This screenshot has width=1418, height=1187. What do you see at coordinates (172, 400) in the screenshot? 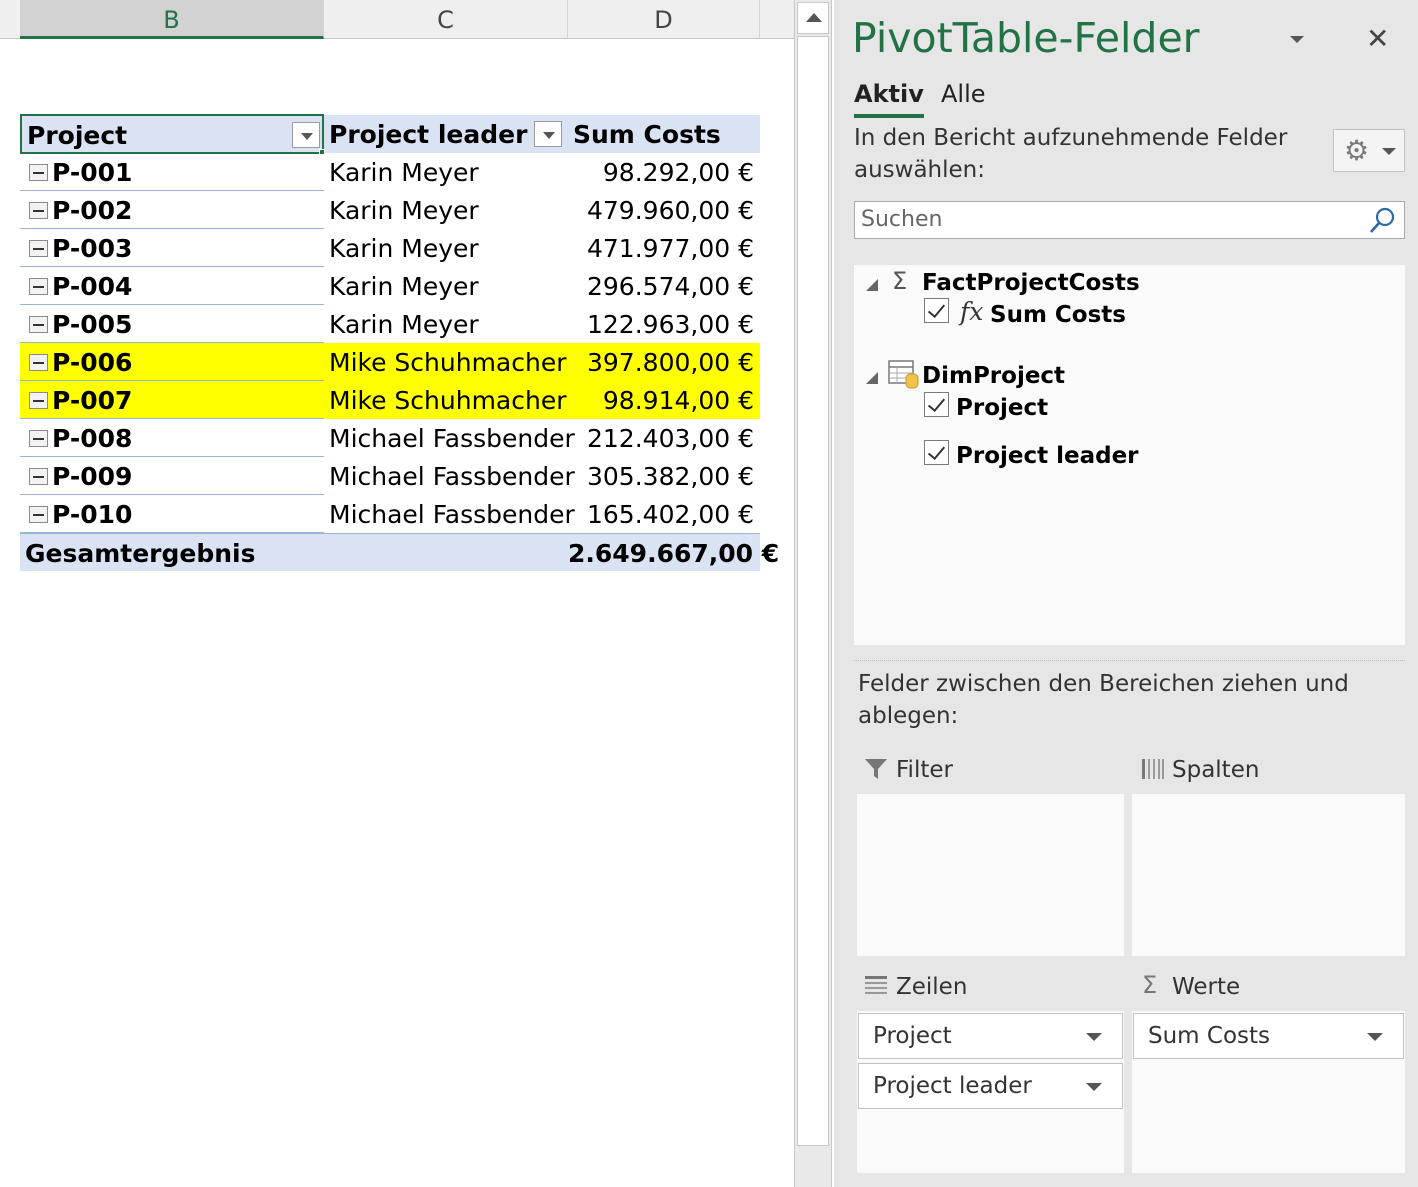
I see `pivot-cell-project: P-007` at bounding box center [172, 400].